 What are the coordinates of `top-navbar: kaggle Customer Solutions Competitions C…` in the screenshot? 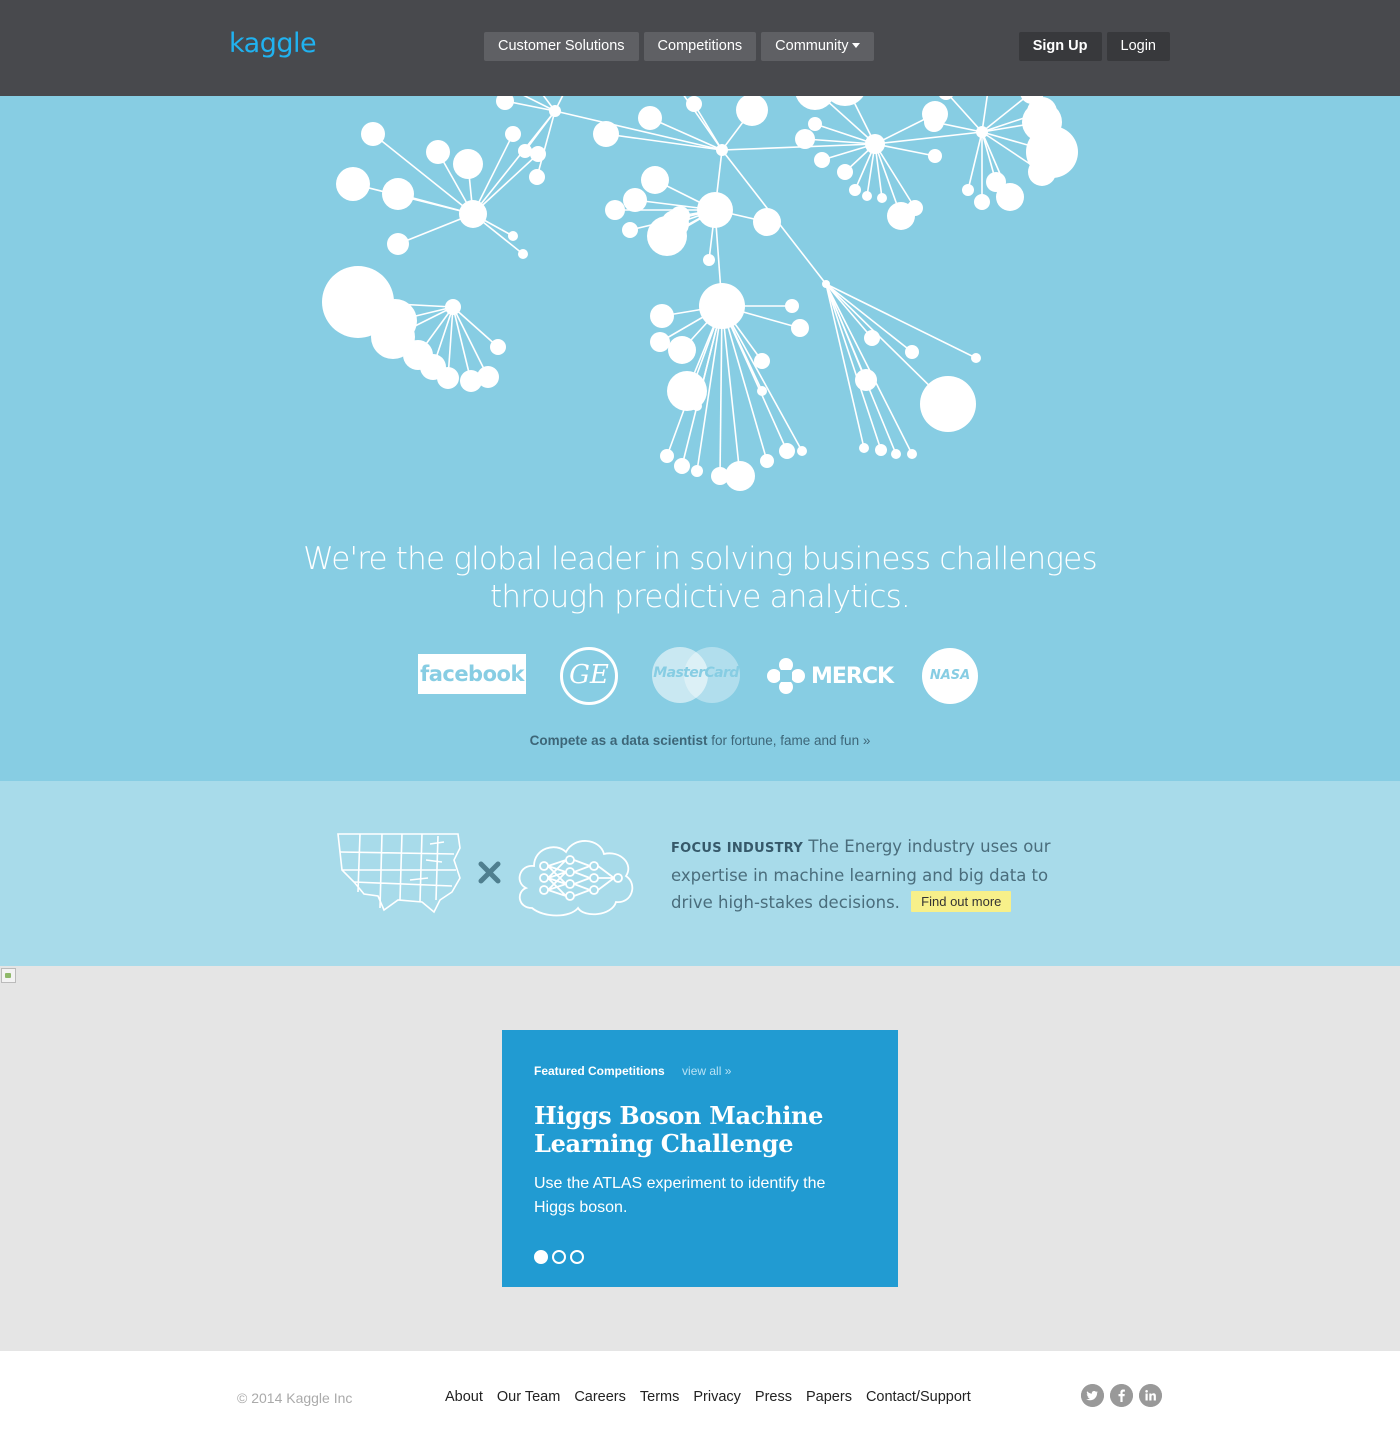 It's located at (700, 48).